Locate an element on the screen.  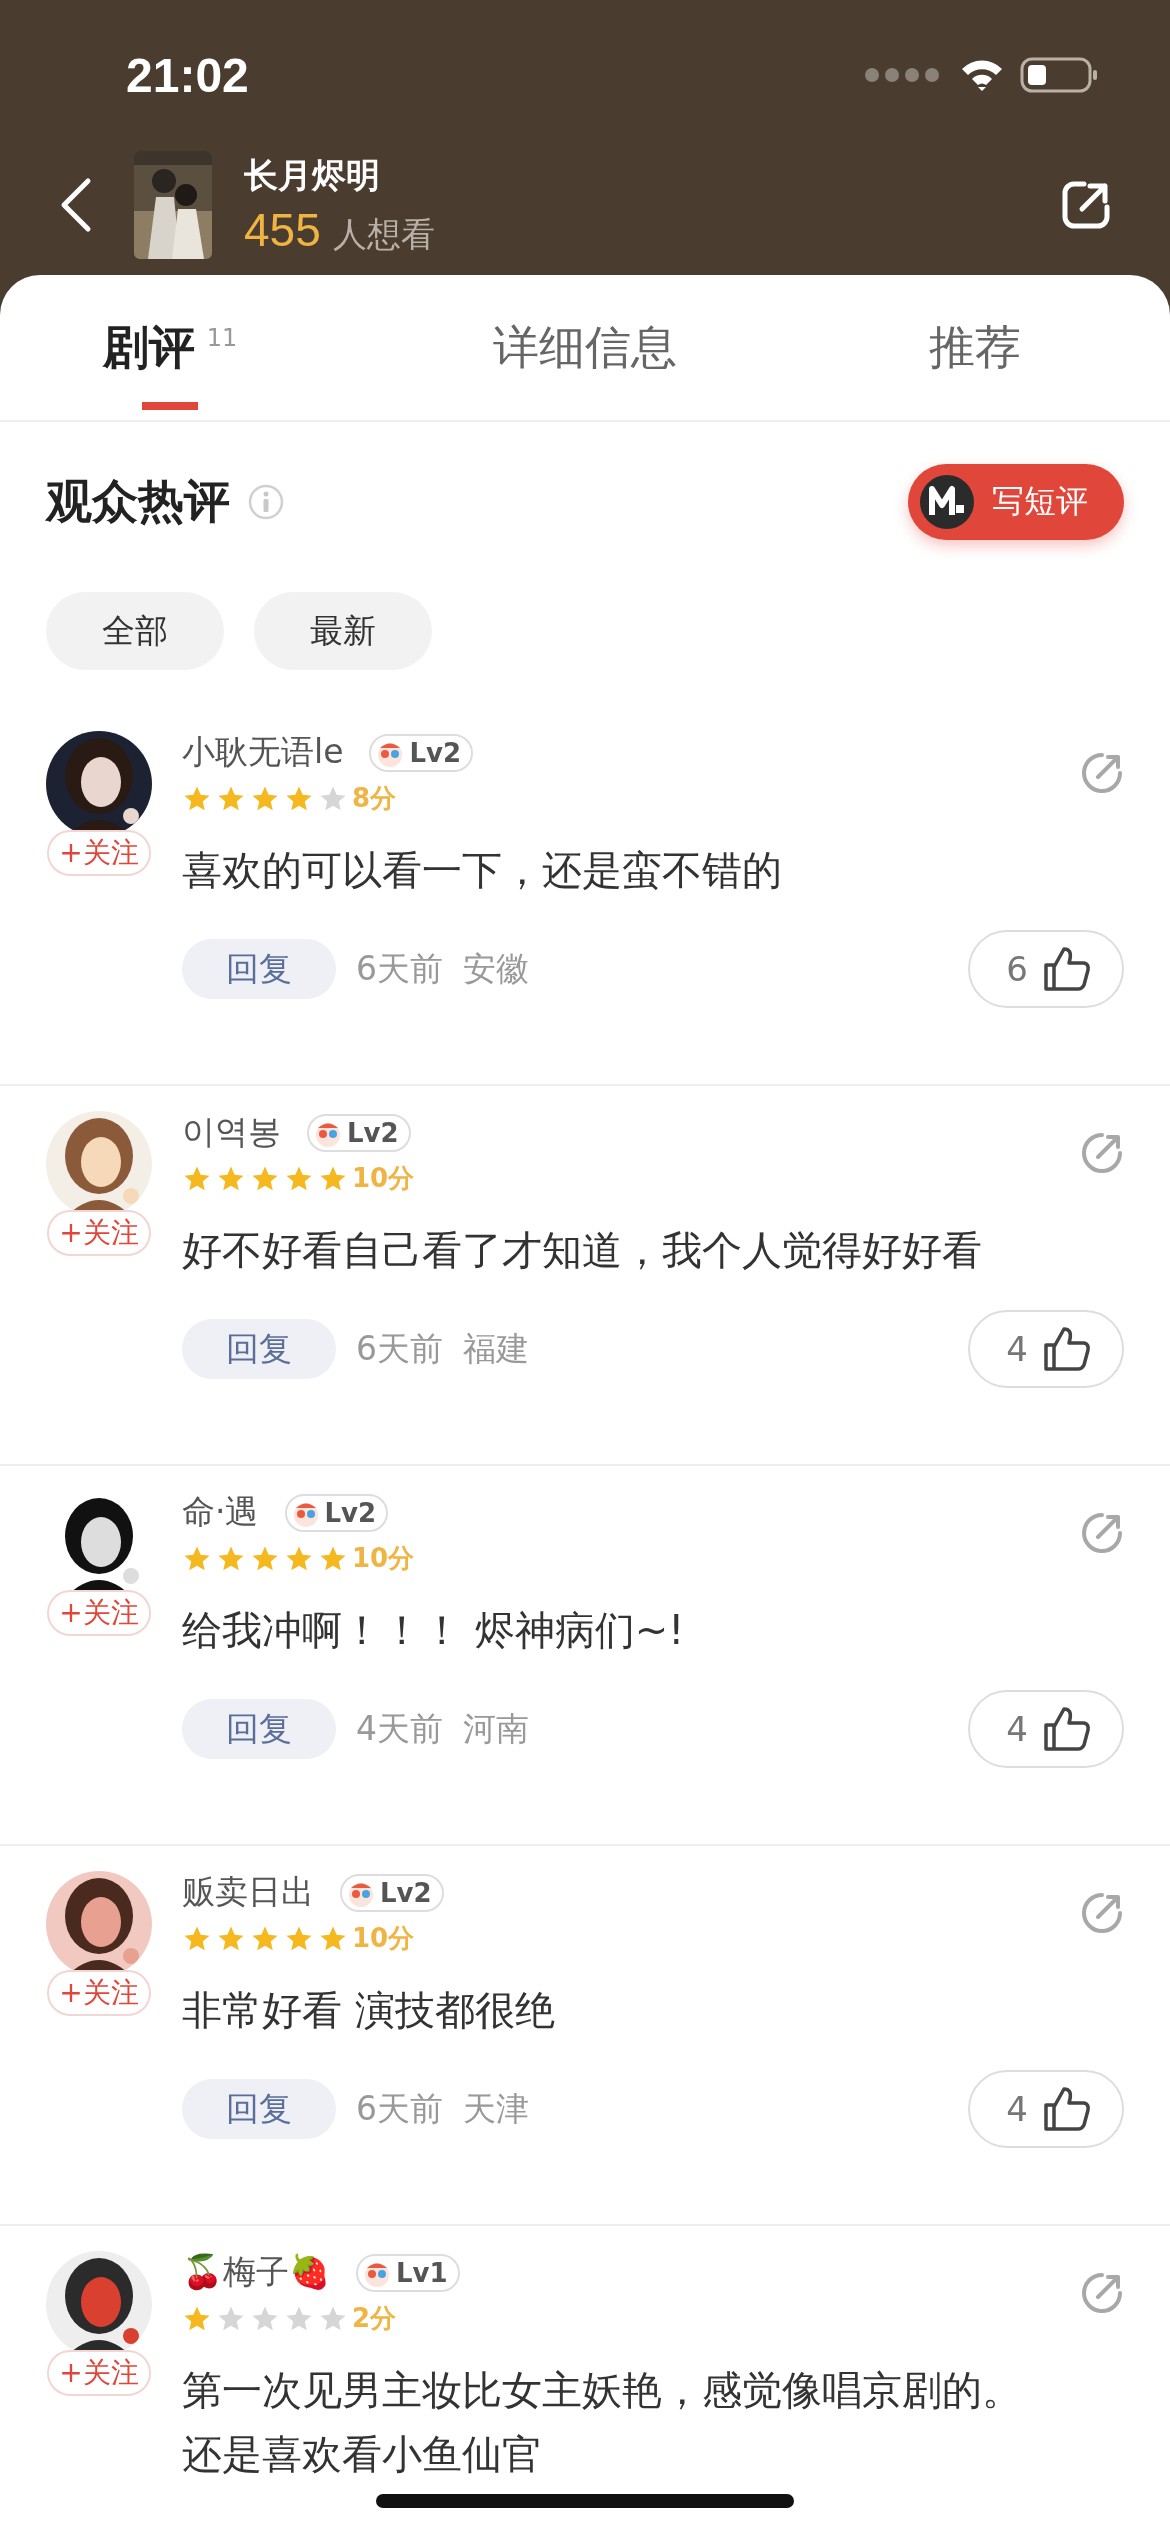
want-label: 人想看 is located at coordinates (383, 234).